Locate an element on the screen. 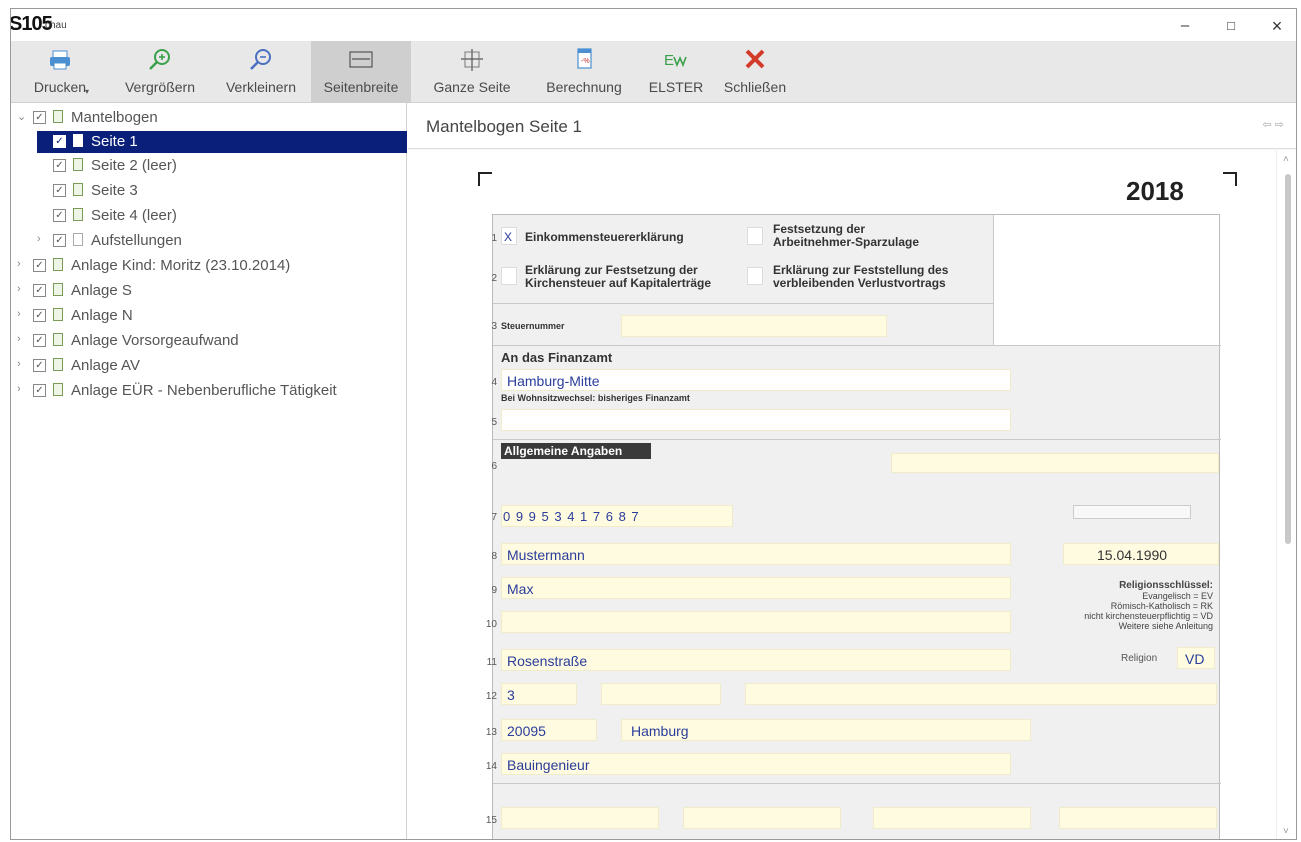 This screenshot has width=1301, height=842. line-number: 7 is located at coordinates (494, 517).